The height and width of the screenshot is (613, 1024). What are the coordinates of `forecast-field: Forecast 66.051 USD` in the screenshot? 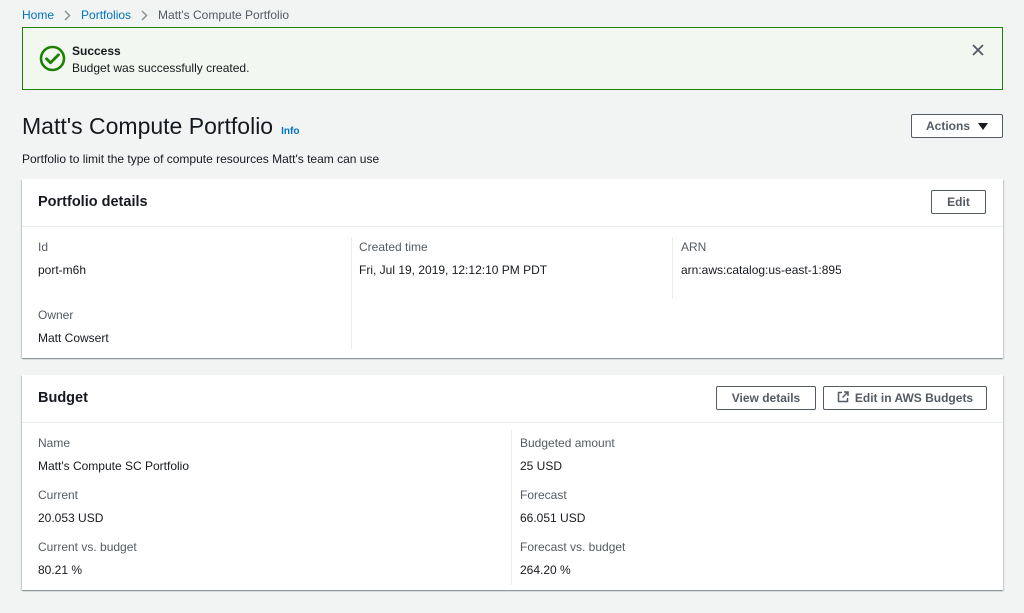 It's located at (552, 506).